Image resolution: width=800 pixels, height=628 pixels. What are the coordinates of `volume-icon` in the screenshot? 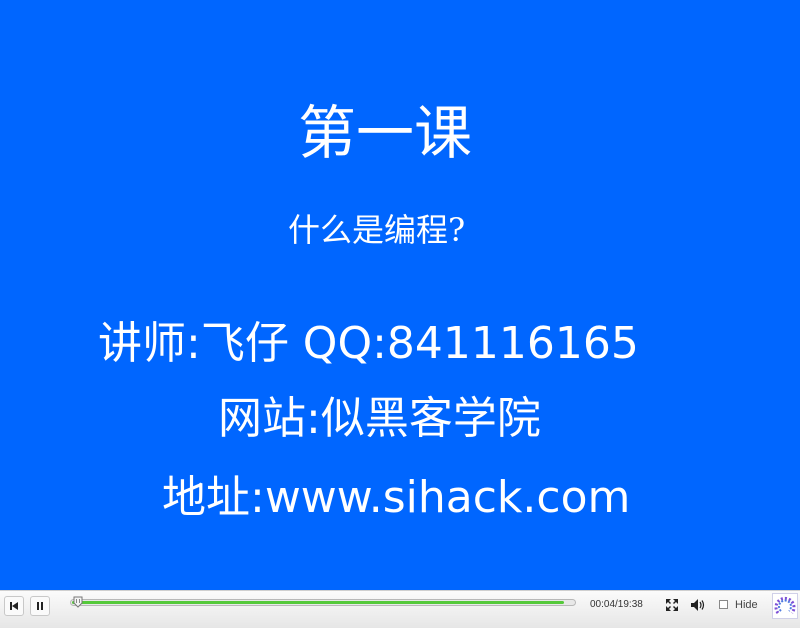 It's located at (698, 605).